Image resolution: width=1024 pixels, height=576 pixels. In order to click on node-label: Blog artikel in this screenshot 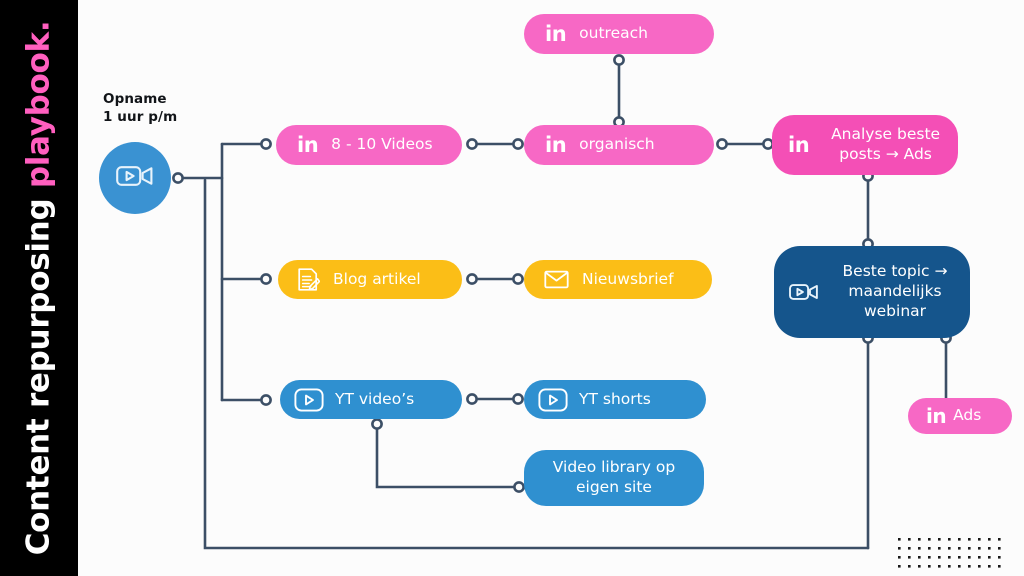, I will do `click(377, 278)`.